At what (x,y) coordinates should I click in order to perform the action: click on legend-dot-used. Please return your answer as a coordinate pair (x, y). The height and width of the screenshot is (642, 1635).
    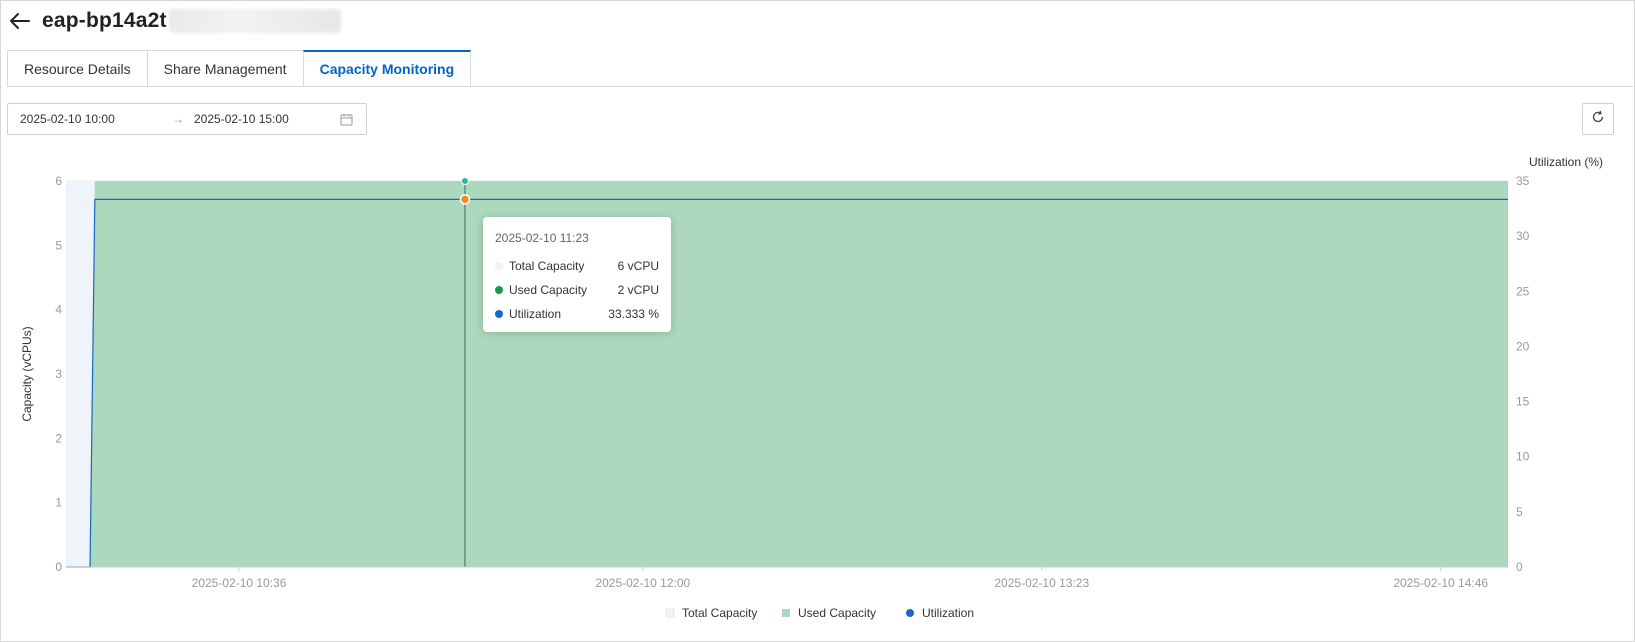
    Looking at the image, I should click on (499, 290).